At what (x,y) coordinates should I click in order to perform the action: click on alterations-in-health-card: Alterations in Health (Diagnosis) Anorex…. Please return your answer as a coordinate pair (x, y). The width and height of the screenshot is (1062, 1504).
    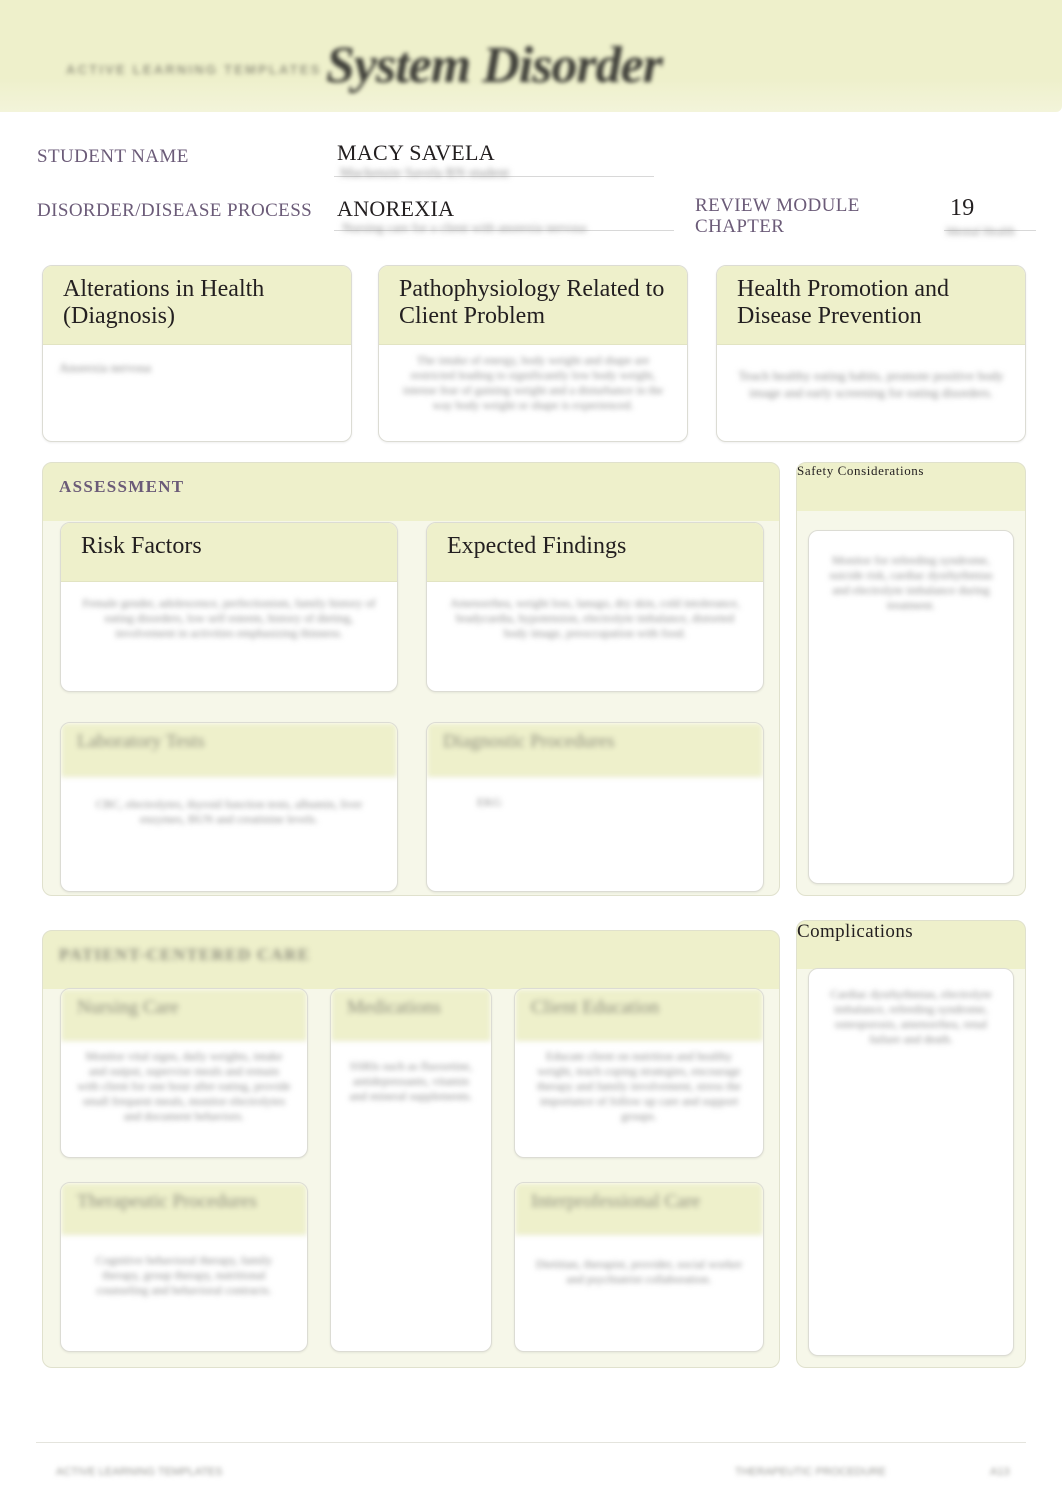
    Looking at the image, I should click on (197, 353).